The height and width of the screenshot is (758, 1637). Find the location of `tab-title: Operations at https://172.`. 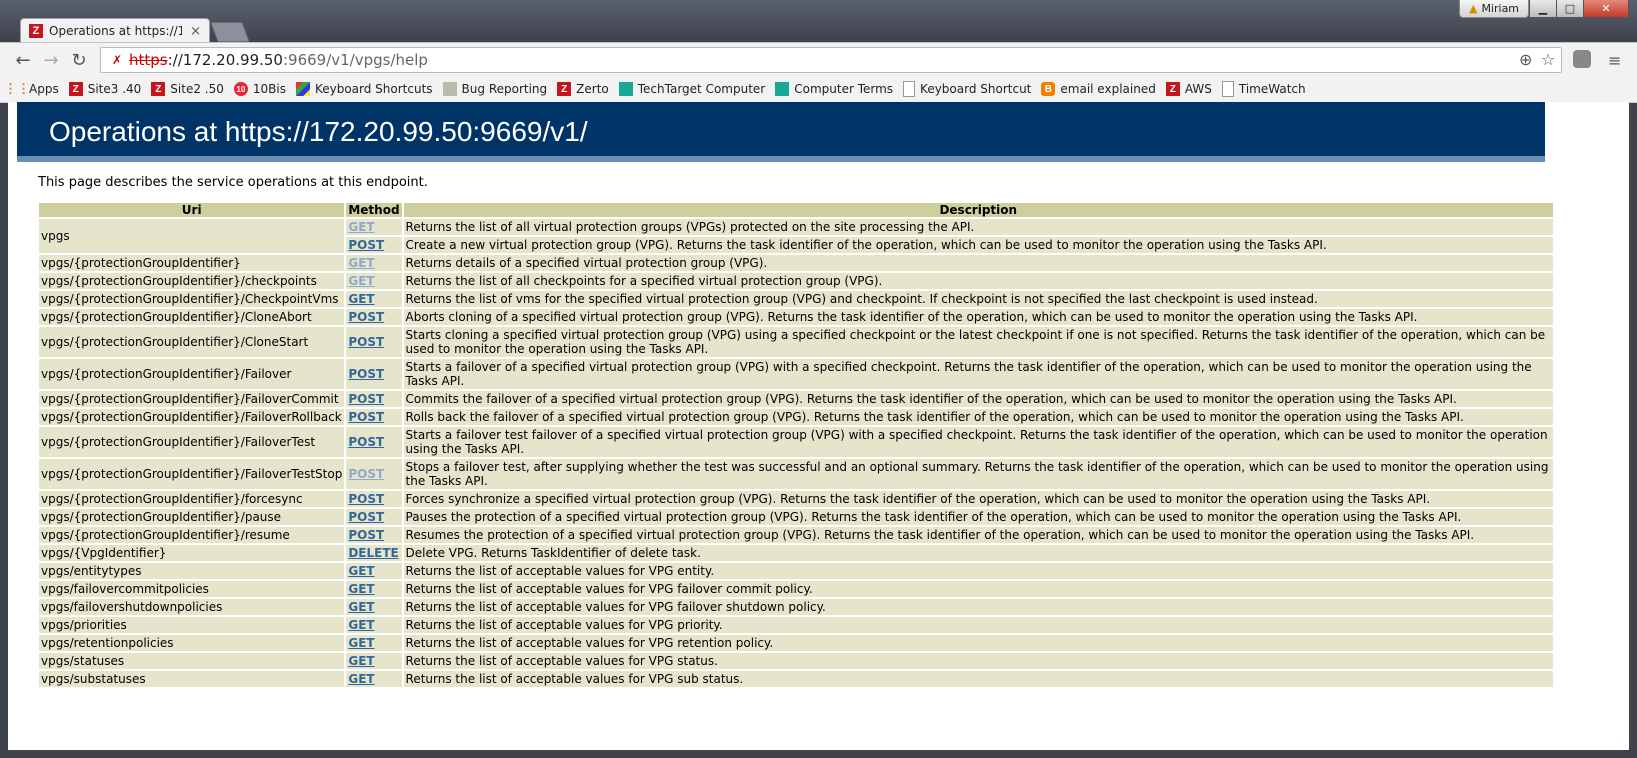

tab-title: Operations at https://172. is located at coordinates (116, 31).